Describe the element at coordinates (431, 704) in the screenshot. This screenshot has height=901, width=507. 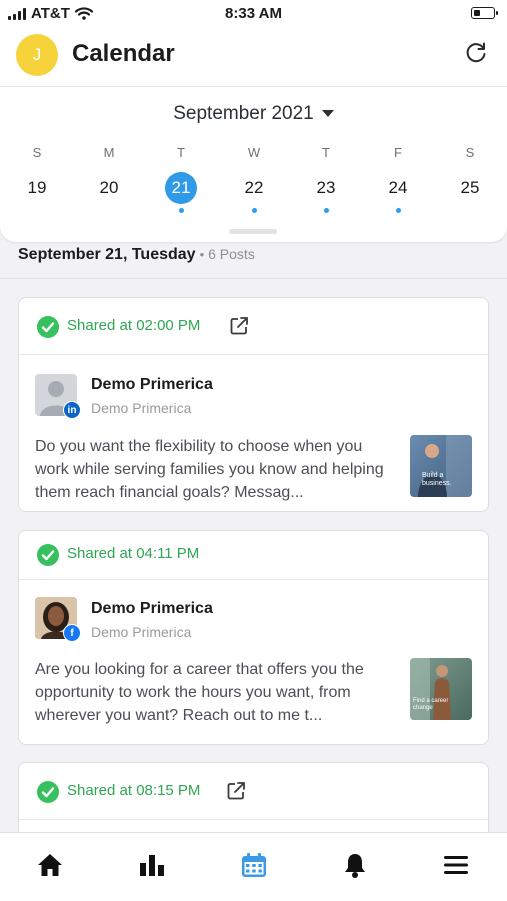
I see `thumbnail-caption: Find a career change` at that location.